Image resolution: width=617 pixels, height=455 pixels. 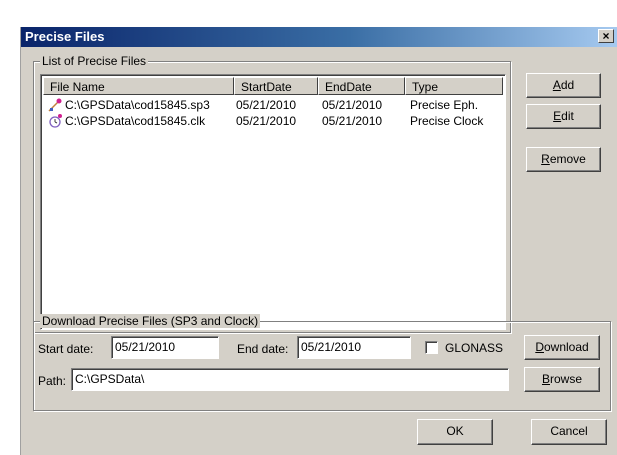 I want to click on satellite-clock-icon, so click(x=55, y=121).